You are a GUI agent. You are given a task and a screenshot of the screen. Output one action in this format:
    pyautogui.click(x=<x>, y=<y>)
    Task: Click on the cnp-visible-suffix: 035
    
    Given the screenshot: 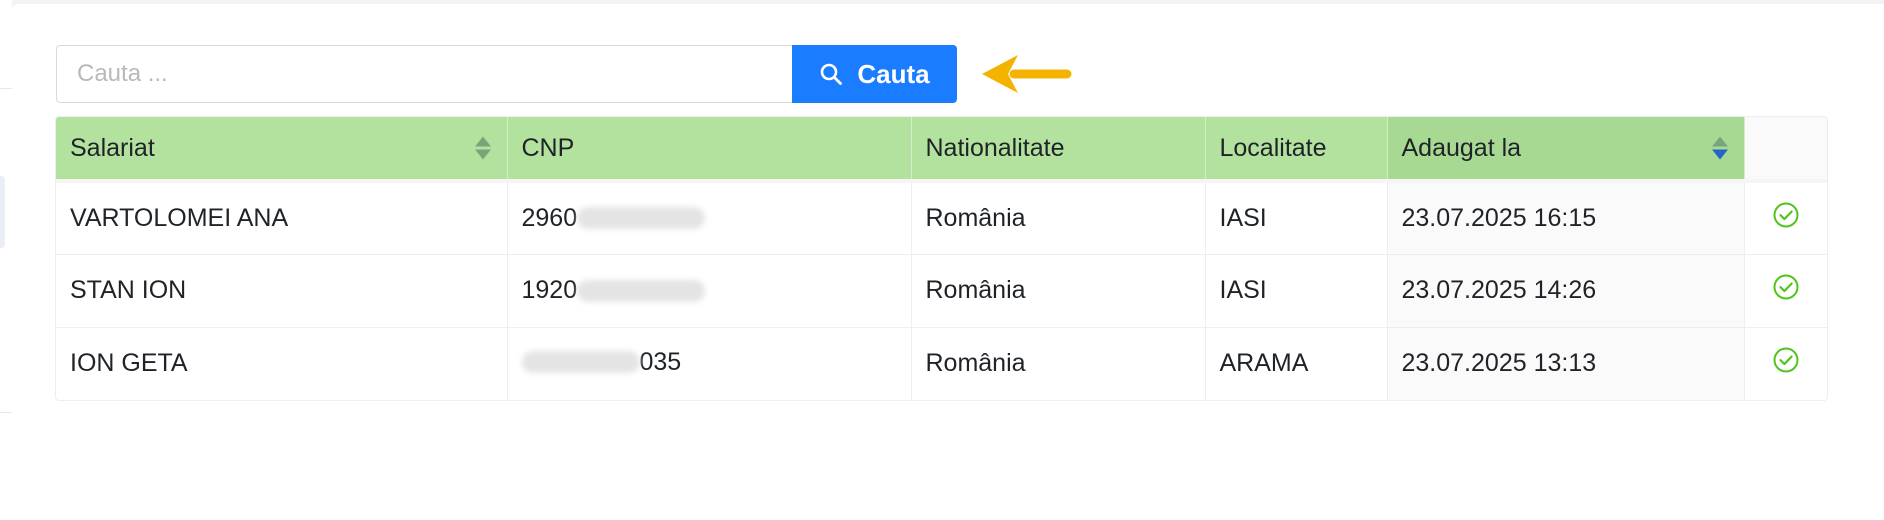 What is the action you would take?
    pyautogui.click(x=660, y=361)
    